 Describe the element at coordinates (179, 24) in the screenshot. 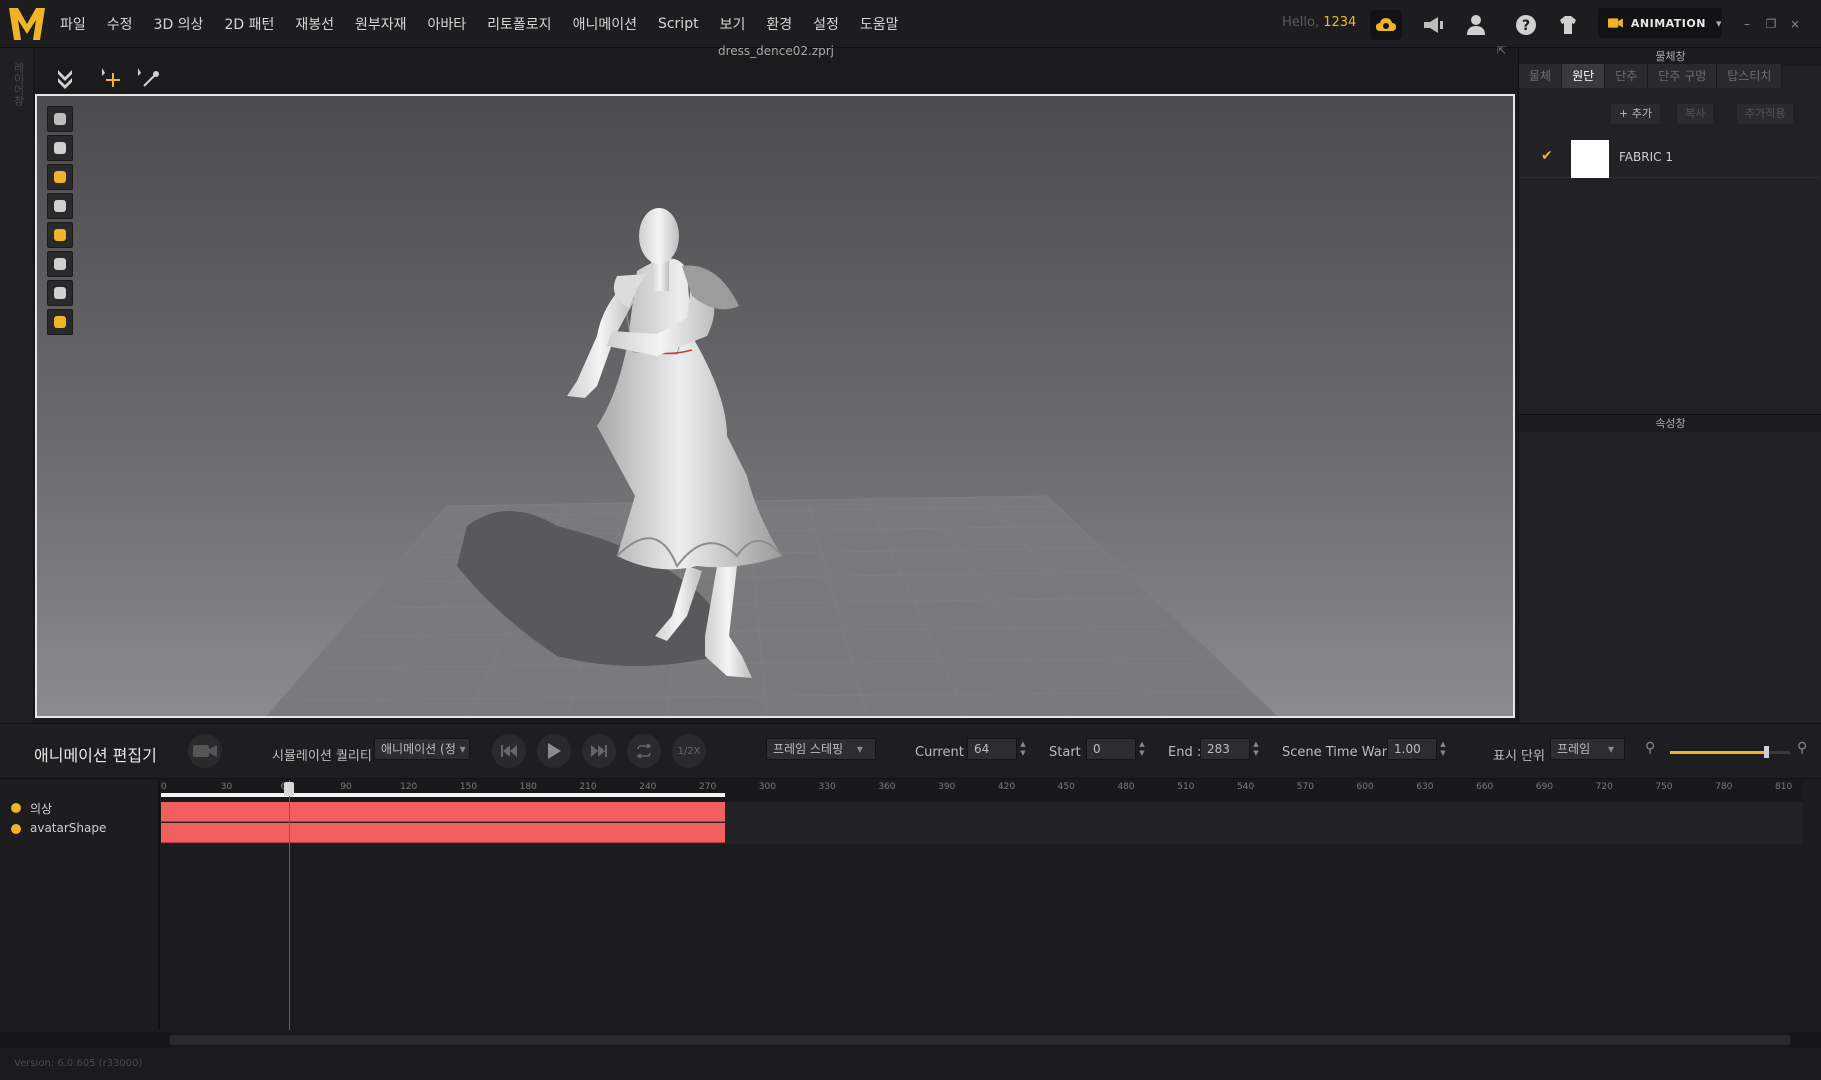

I see `menu-item: 3D 의상` at that location.